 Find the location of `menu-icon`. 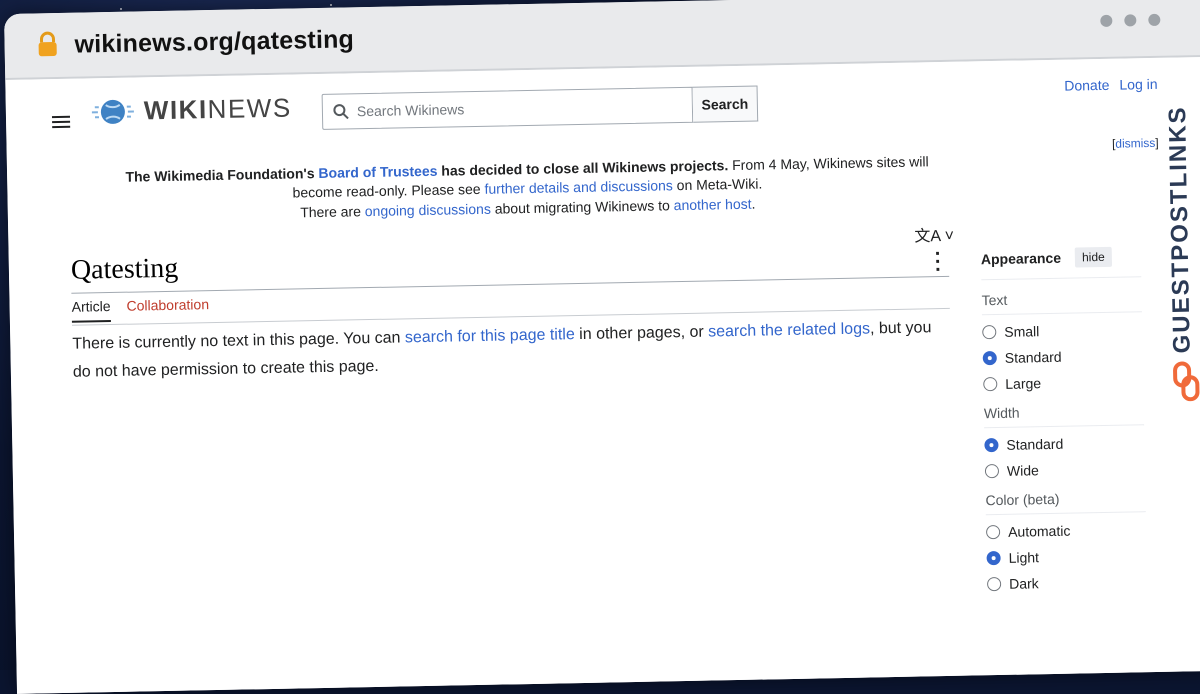

menu-icon is located at coordinates (61, 122).